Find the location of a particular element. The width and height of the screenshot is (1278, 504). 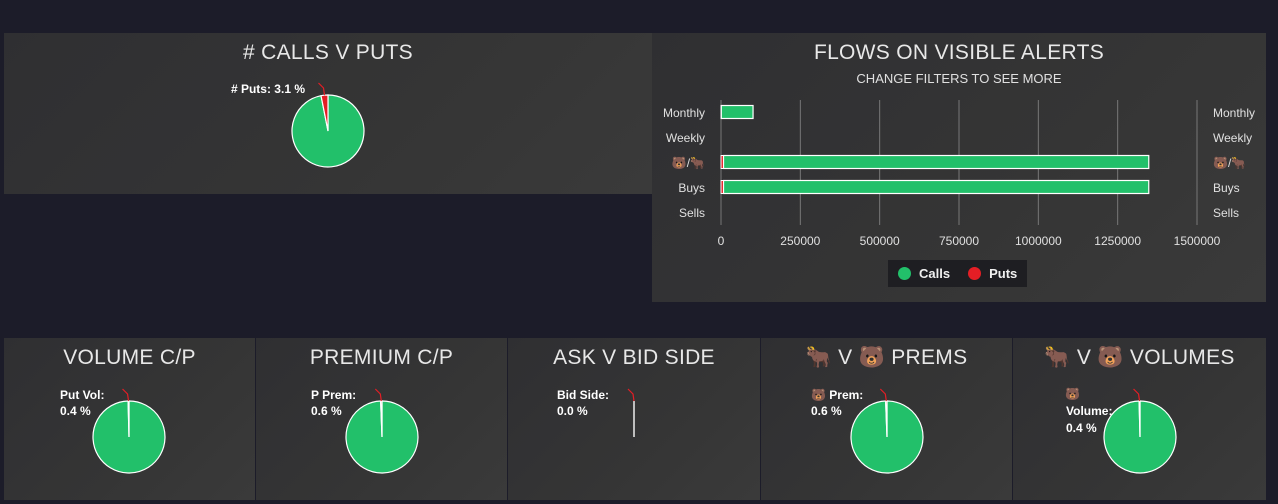

puts-legend-icon is located at coordinates (975, 273).